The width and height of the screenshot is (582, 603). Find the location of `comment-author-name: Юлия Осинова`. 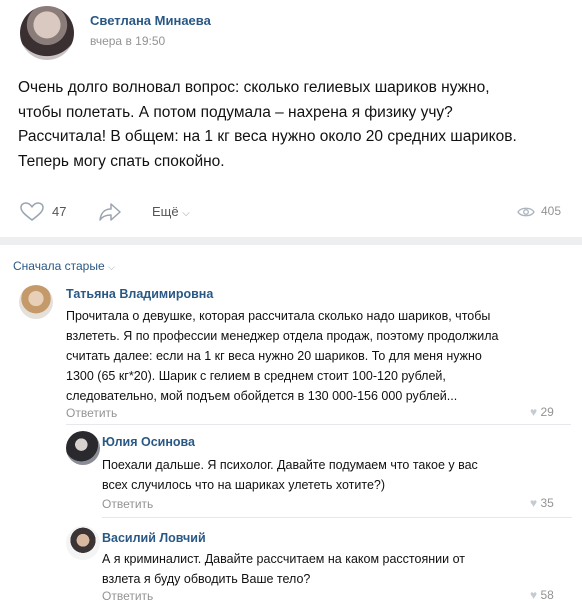

comment-author-name: Юлия Осинова is located at coordinates (148, 442).